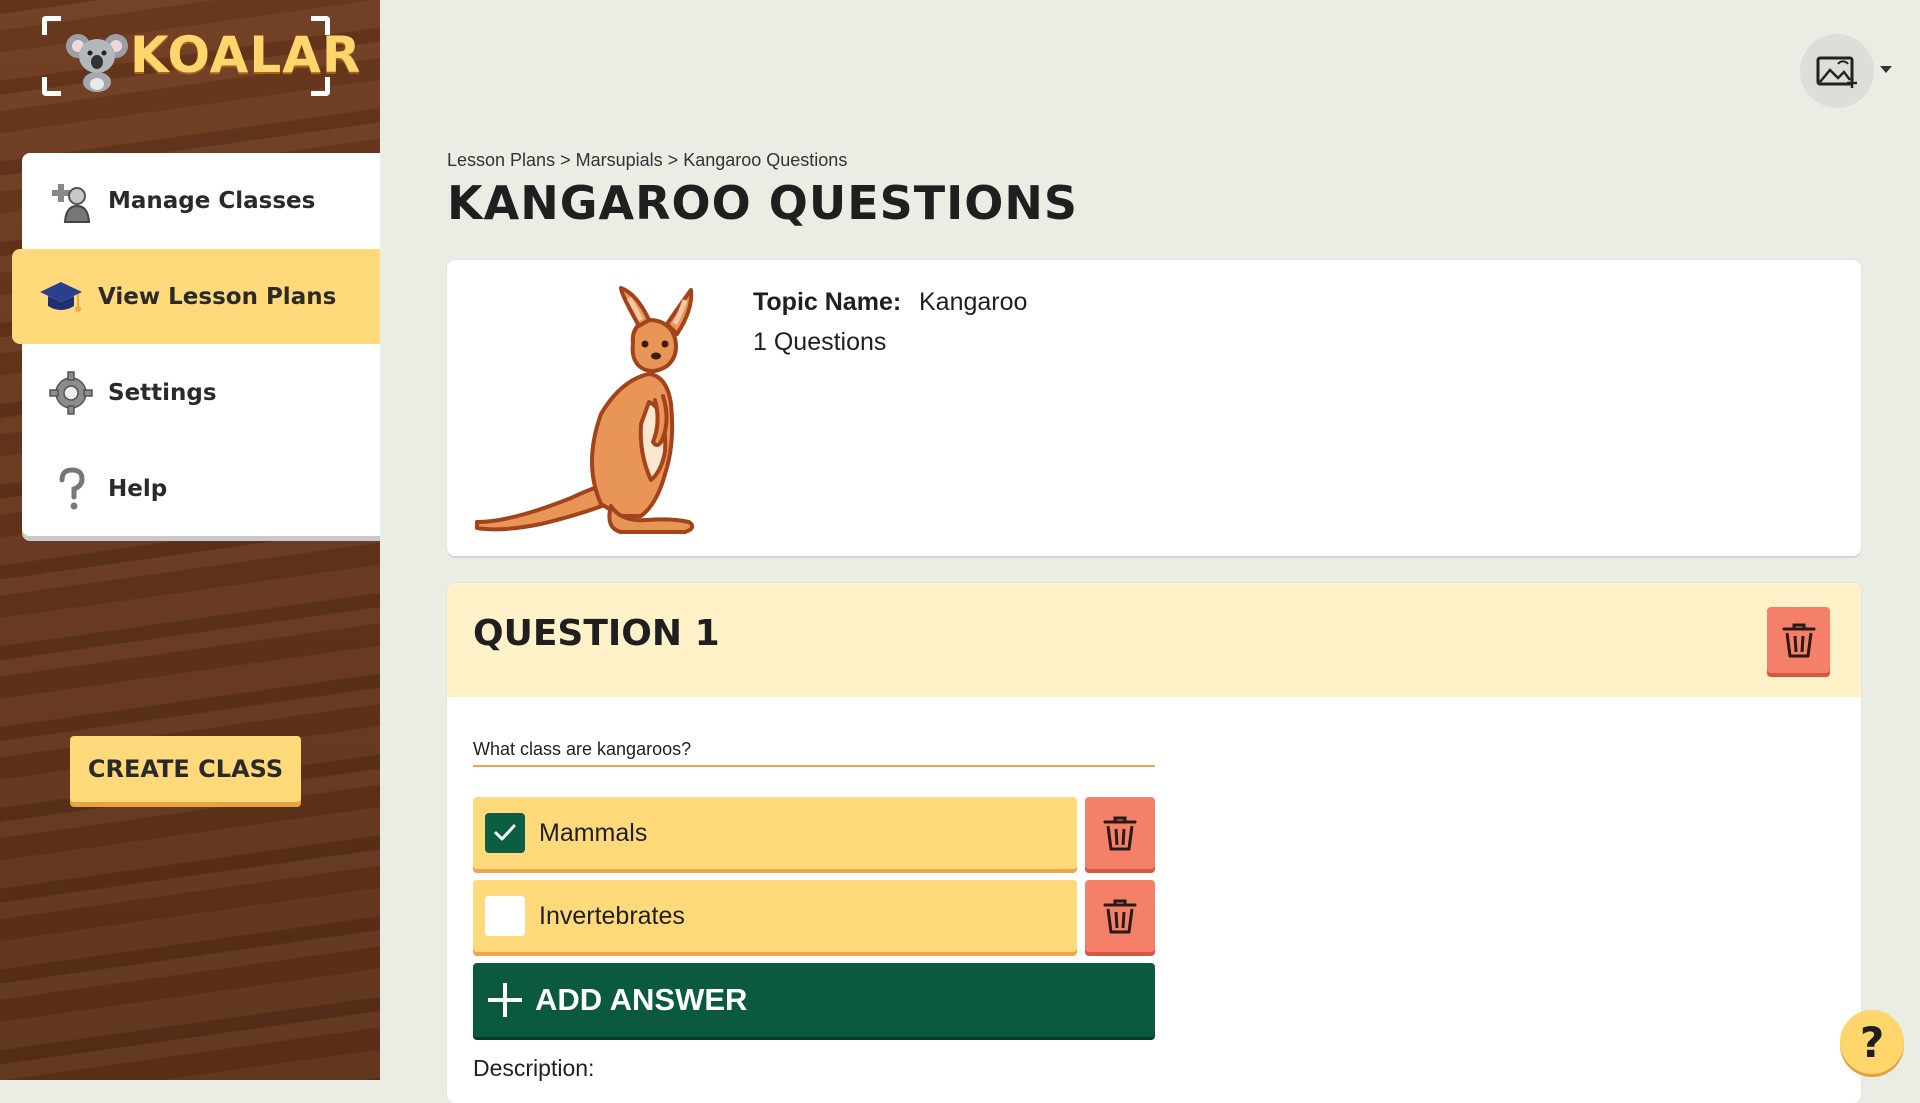  What do you see at coordinates (138, 488) in the screenshot?
I see `sidebar-item-label: Help` at bounding box center [138, 488].